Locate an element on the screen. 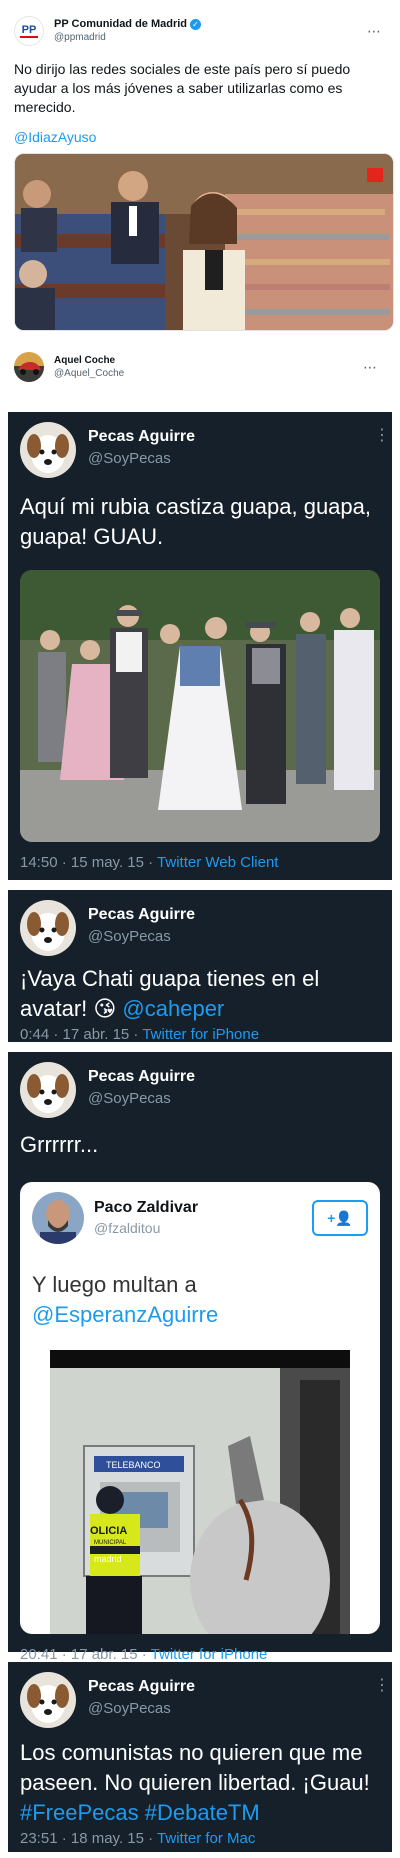 The width and height of the screenshot is (400, 1858). car-avatar-image is located at coordinates (29, 367).